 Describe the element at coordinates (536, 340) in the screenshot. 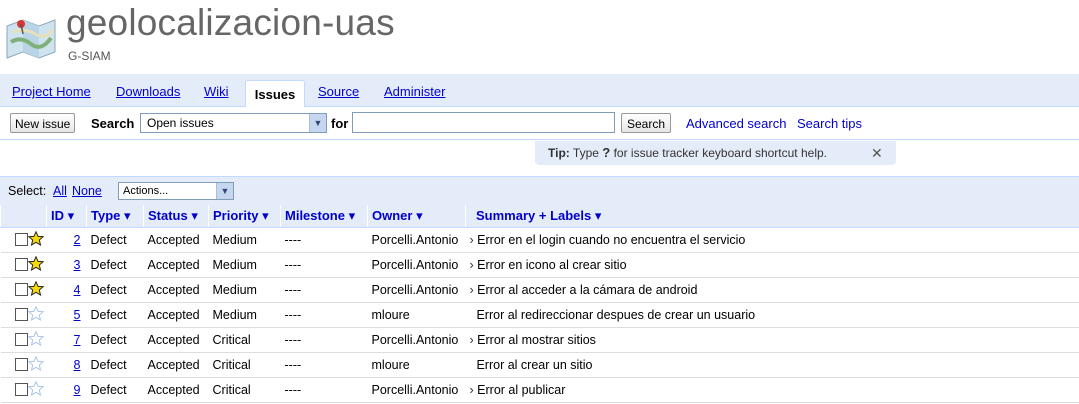

I see `issue-summary: Error al mostrar sitios` at that location.